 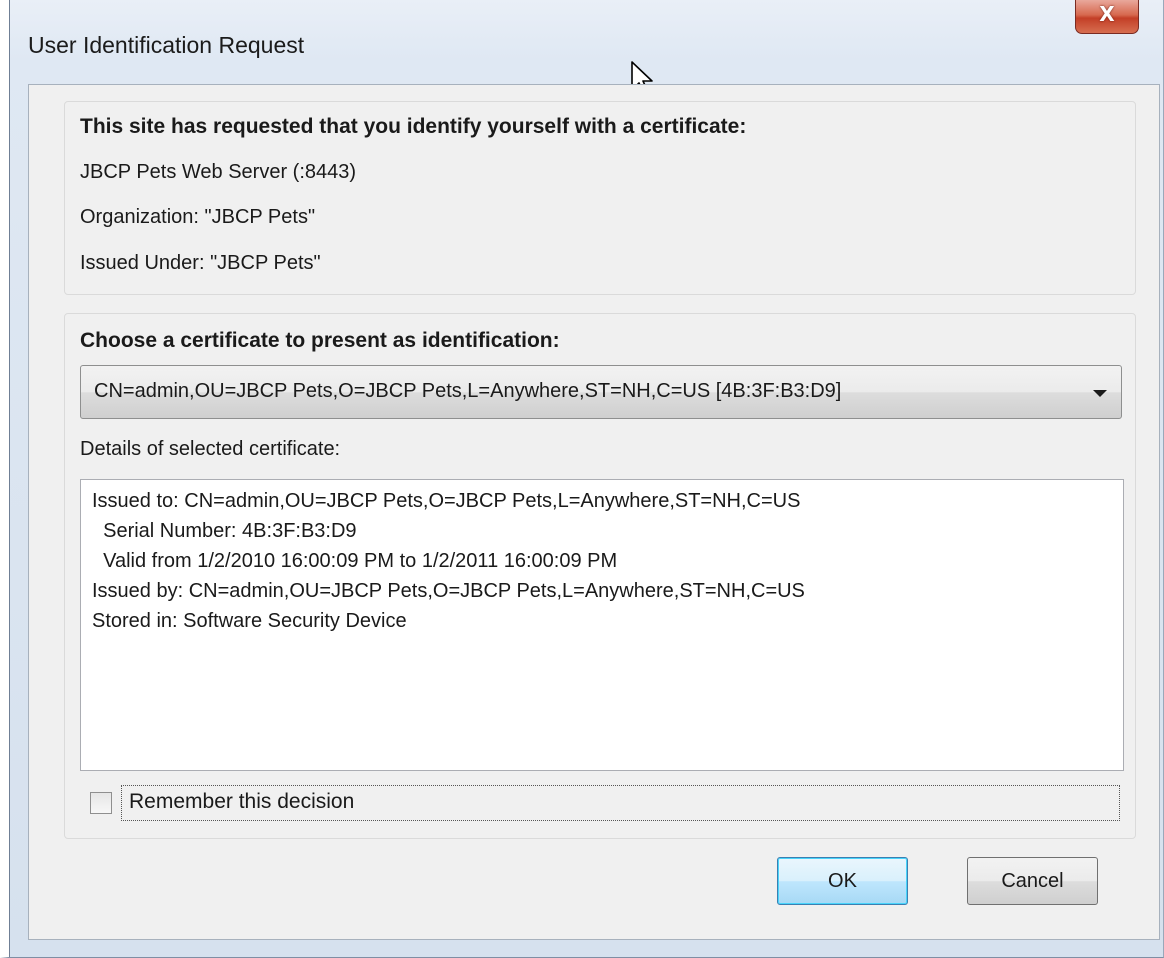 I want to click on ok-button: OK, so click(x=842, y=881).